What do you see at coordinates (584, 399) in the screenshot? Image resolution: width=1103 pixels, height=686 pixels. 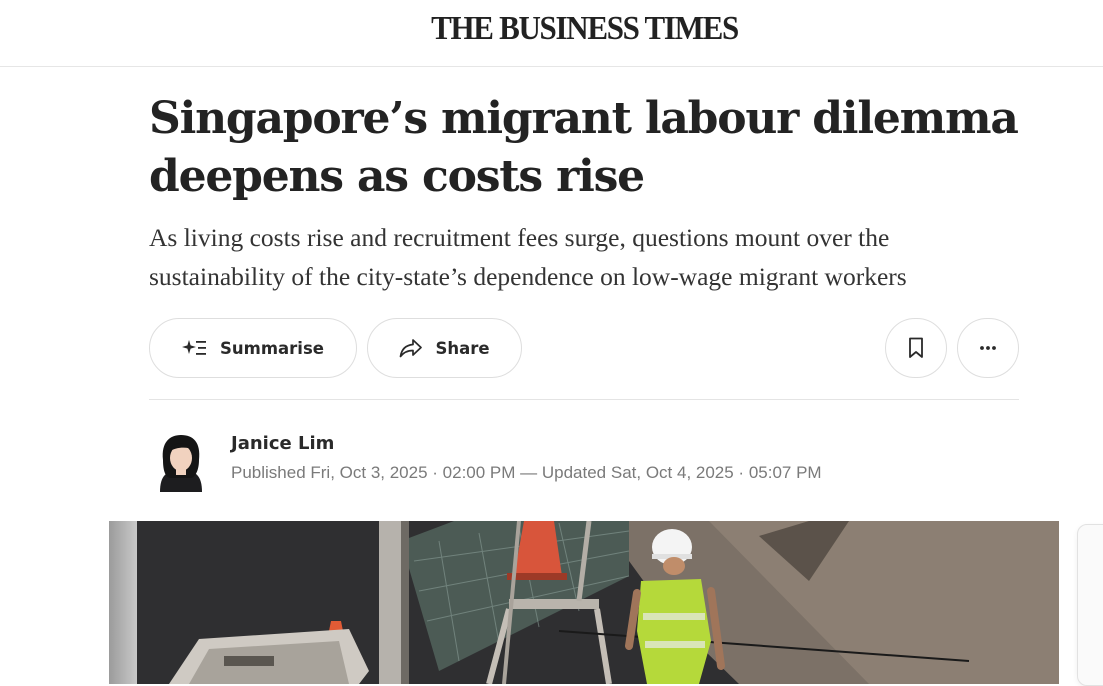 I see `divider` at bounding box center [584, 399].